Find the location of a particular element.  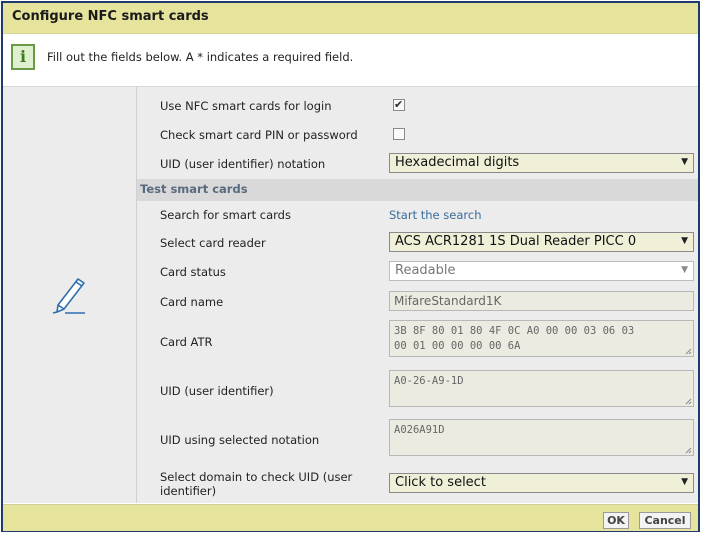

cancel-button: Cancel is located at coordinates (665, 520).